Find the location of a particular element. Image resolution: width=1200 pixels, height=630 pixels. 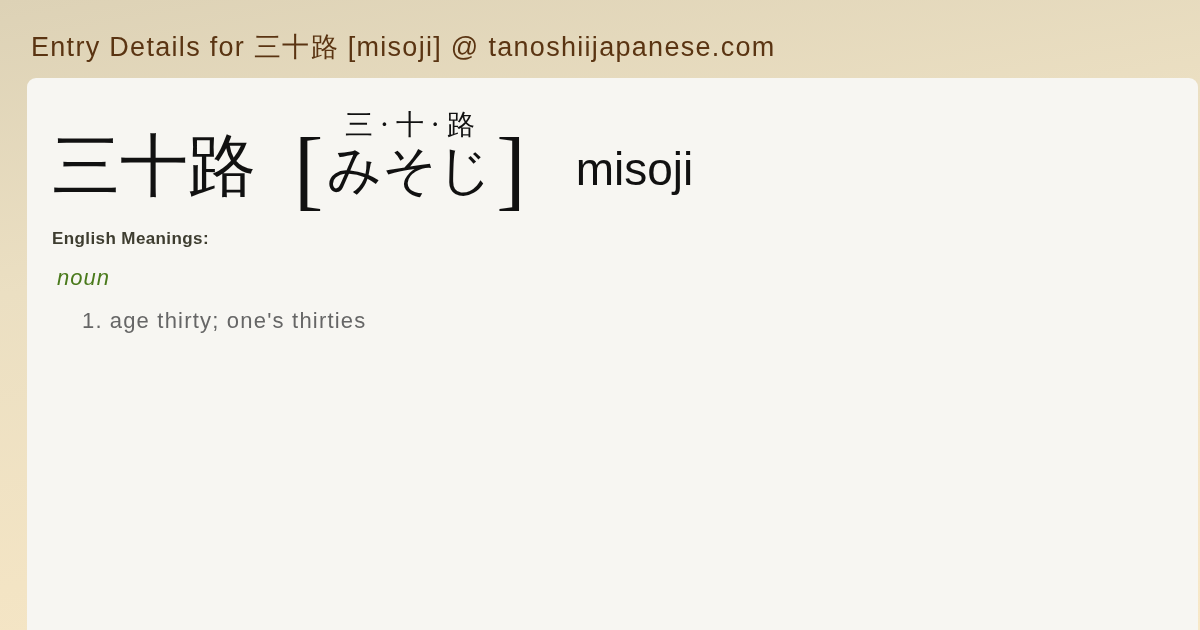

kana-reading: みそじ is located at coordinates (410, 170).